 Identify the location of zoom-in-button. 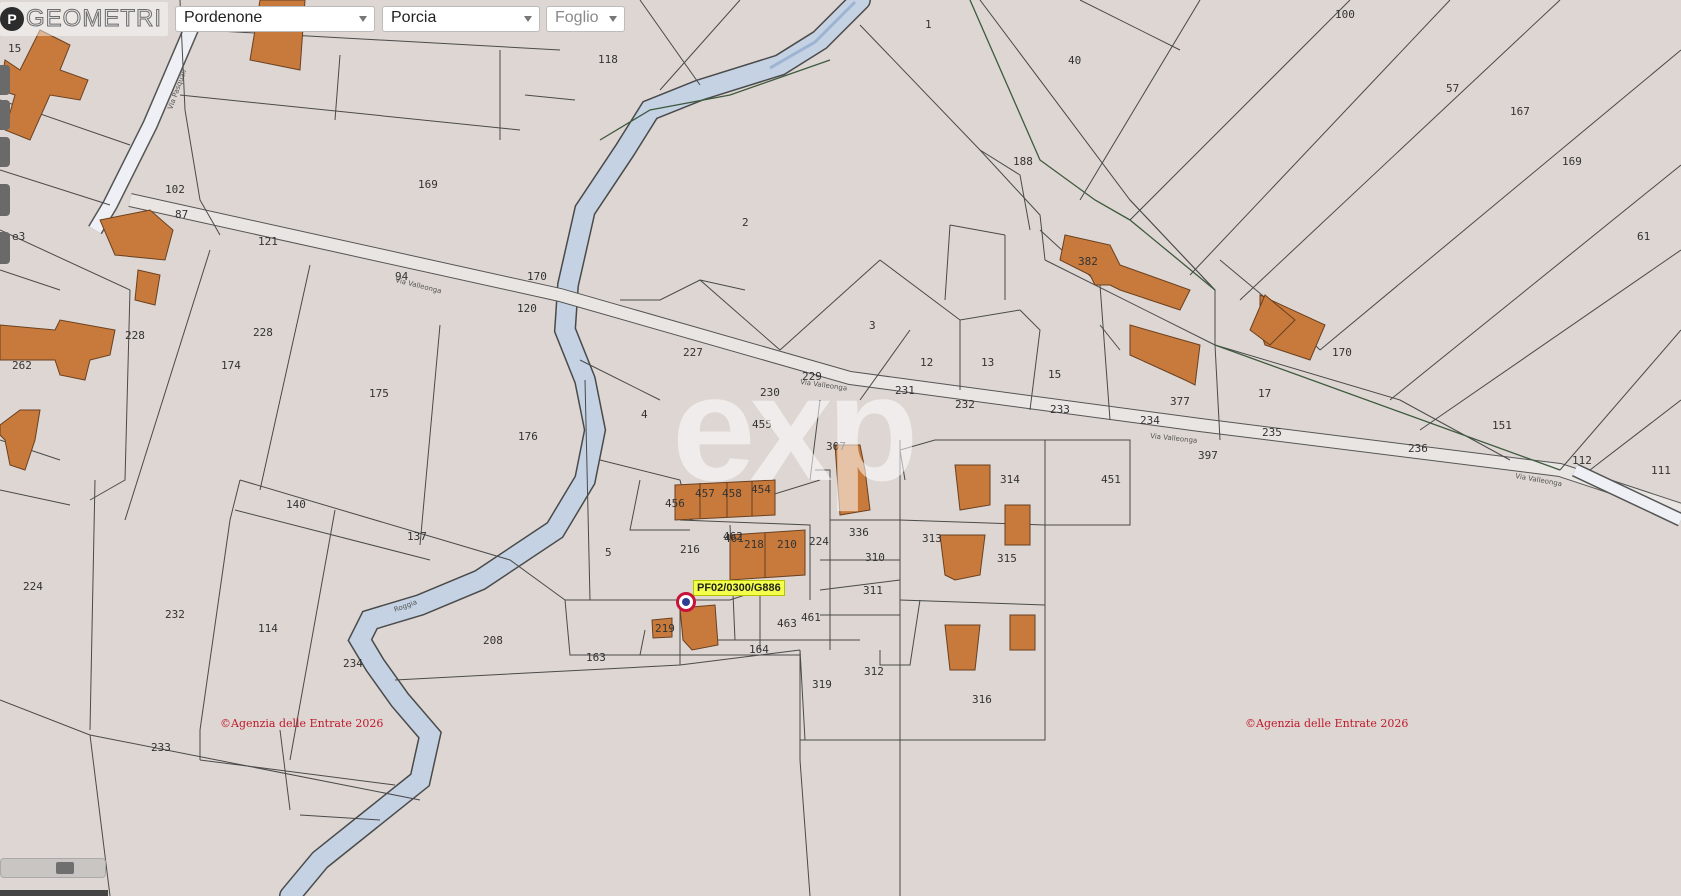
(5, 80).